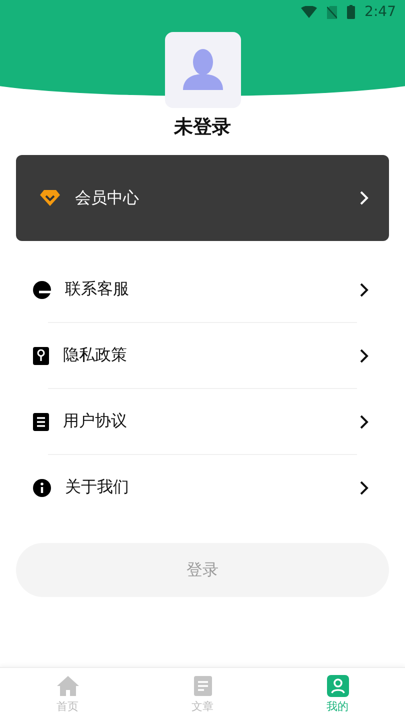  What do you see at coordinates (202, 487) in the screenshot?
I see `menu-item: 关于我们` at bounding box center [202, 487].